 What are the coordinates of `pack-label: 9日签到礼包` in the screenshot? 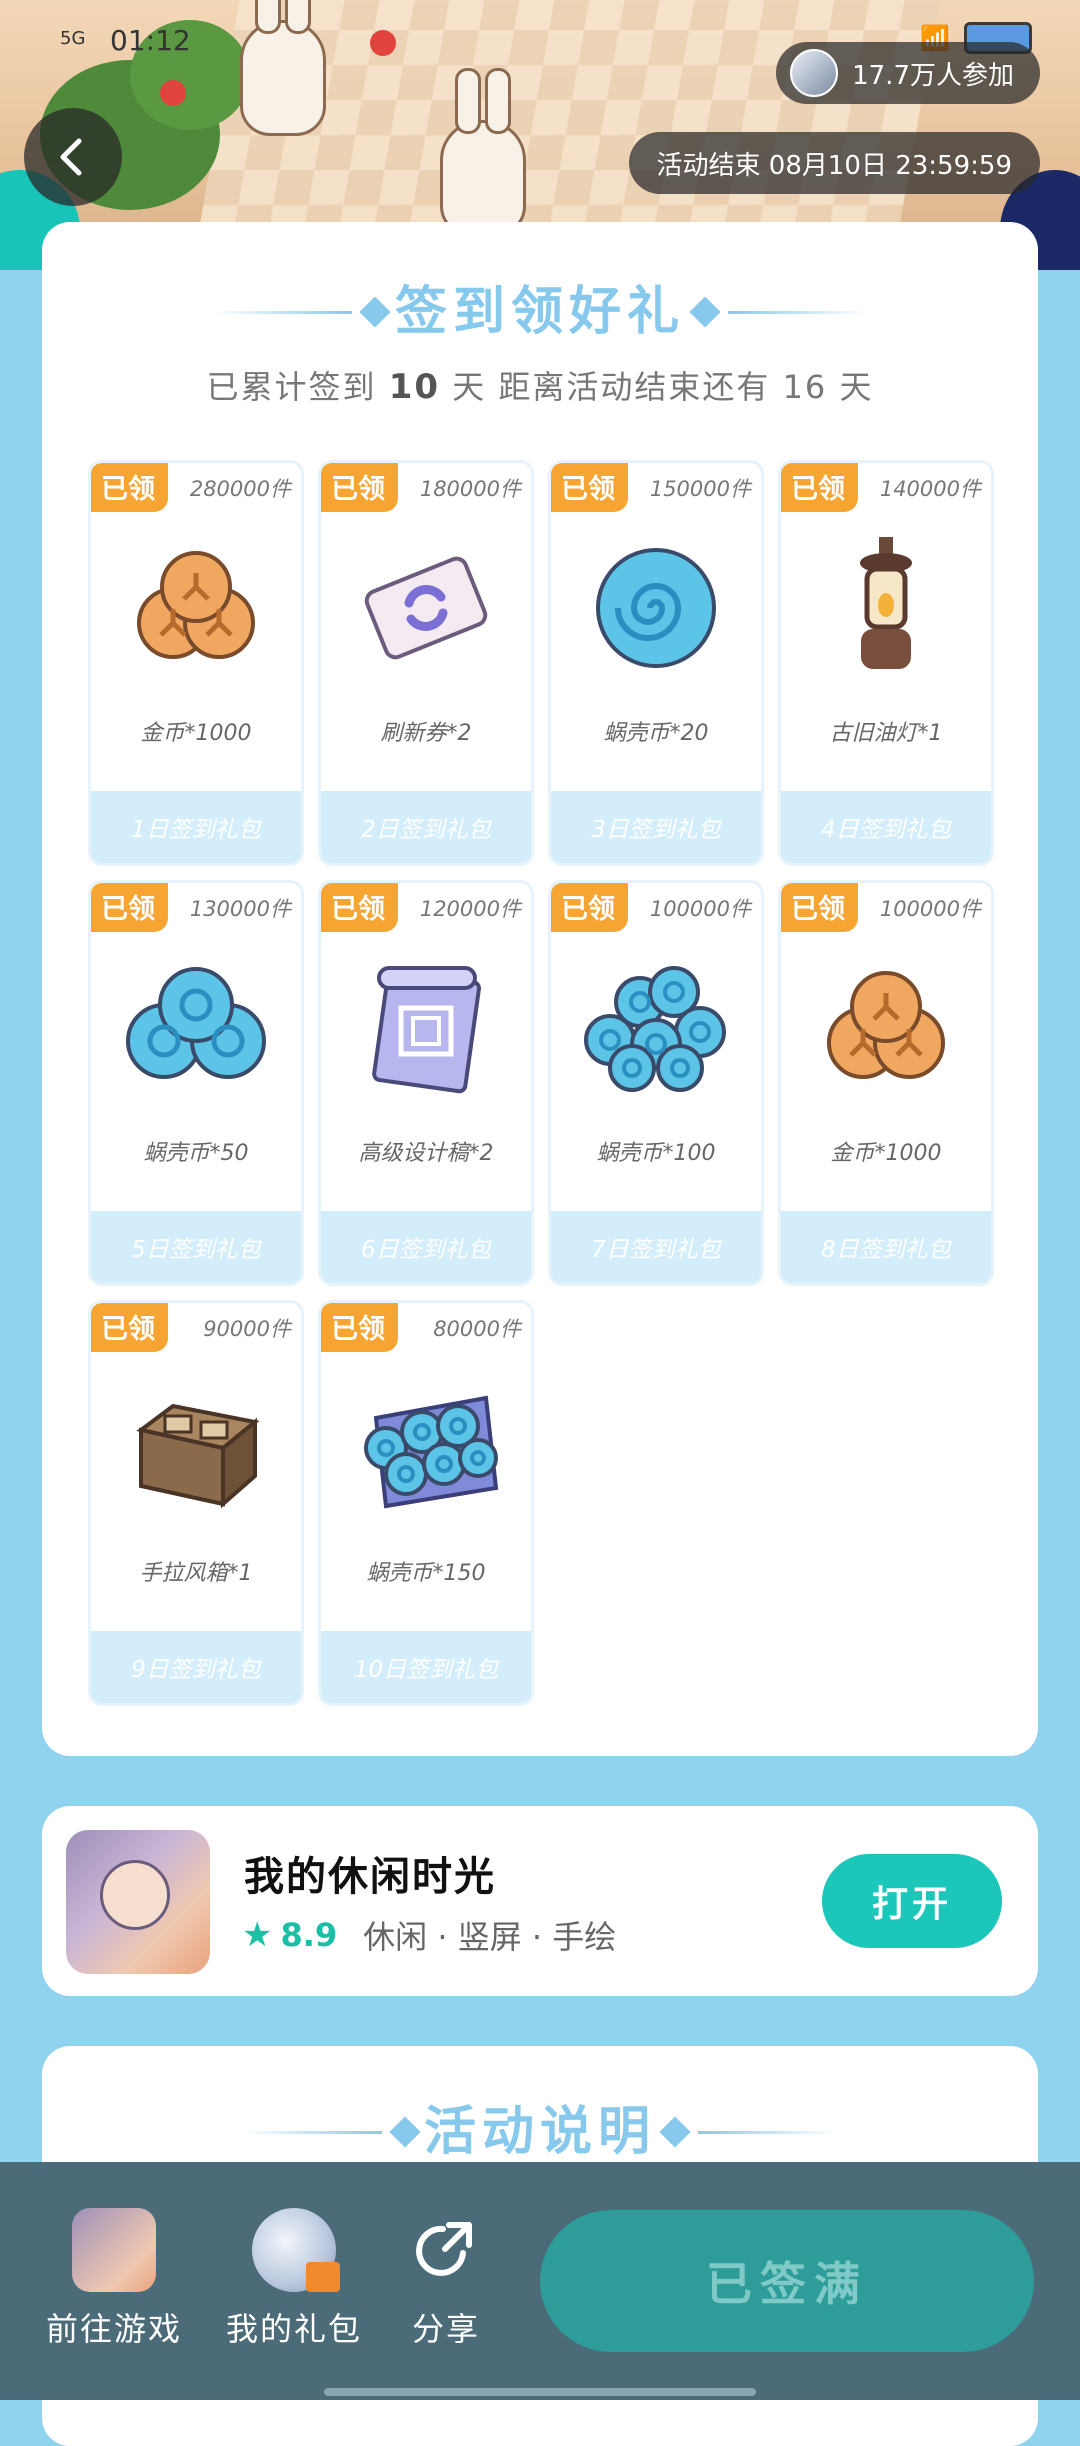 It's located at (196, 1667).